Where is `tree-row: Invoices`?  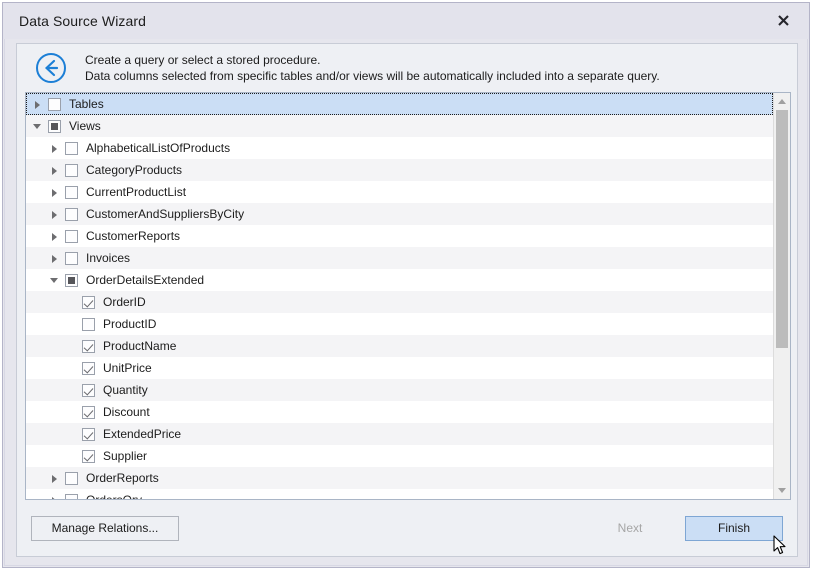
tree-row: Invoices is located at coordinates (399, 258).